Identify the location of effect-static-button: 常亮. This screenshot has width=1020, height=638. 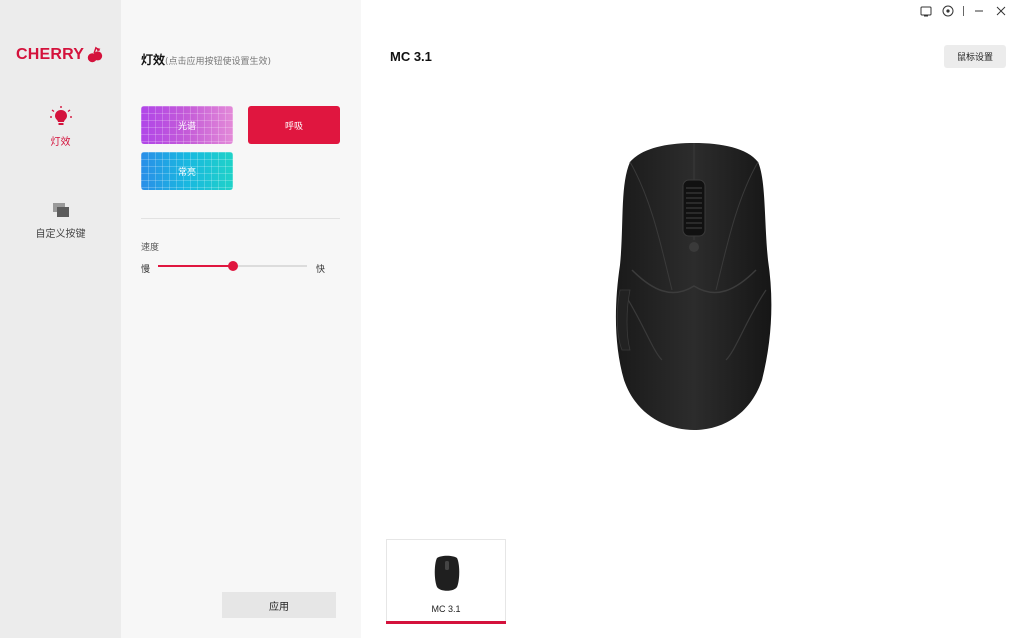
(187, 171).